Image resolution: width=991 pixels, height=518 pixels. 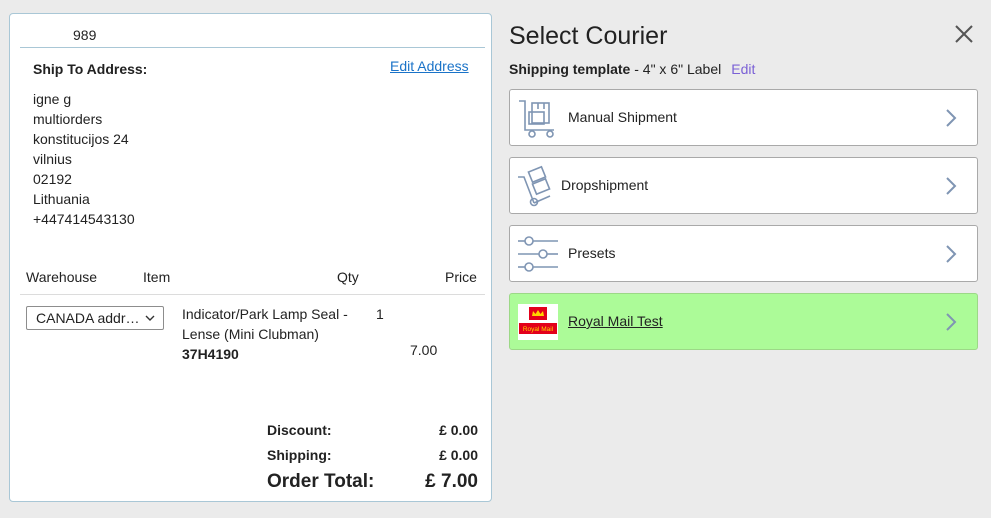 I want to click on edit-address-link: Edit Address, so click(x=429, y=66).